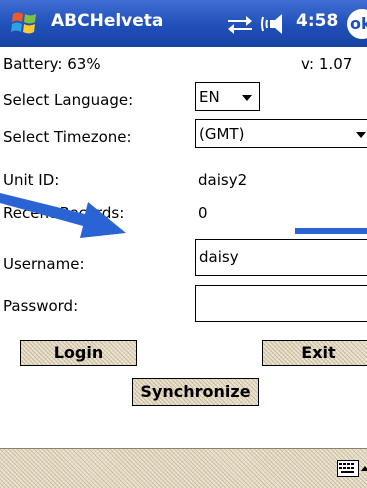 This screenshot has width=367, height=488. Describe the element at coordinates (275, 24) in the screenshot. I see `volume-icon` at that location.